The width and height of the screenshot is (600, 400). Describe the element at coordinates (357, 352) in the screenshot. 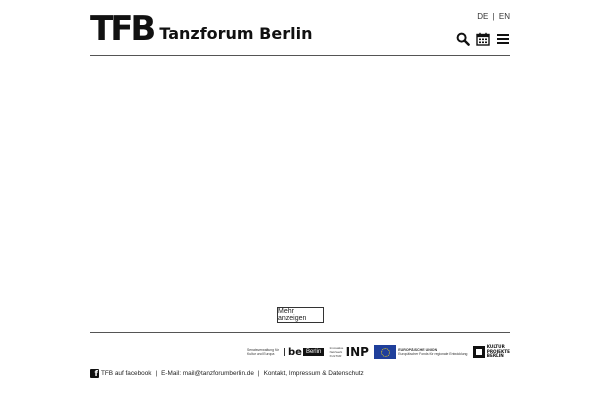

I see `inp-logo: INP` at that location.